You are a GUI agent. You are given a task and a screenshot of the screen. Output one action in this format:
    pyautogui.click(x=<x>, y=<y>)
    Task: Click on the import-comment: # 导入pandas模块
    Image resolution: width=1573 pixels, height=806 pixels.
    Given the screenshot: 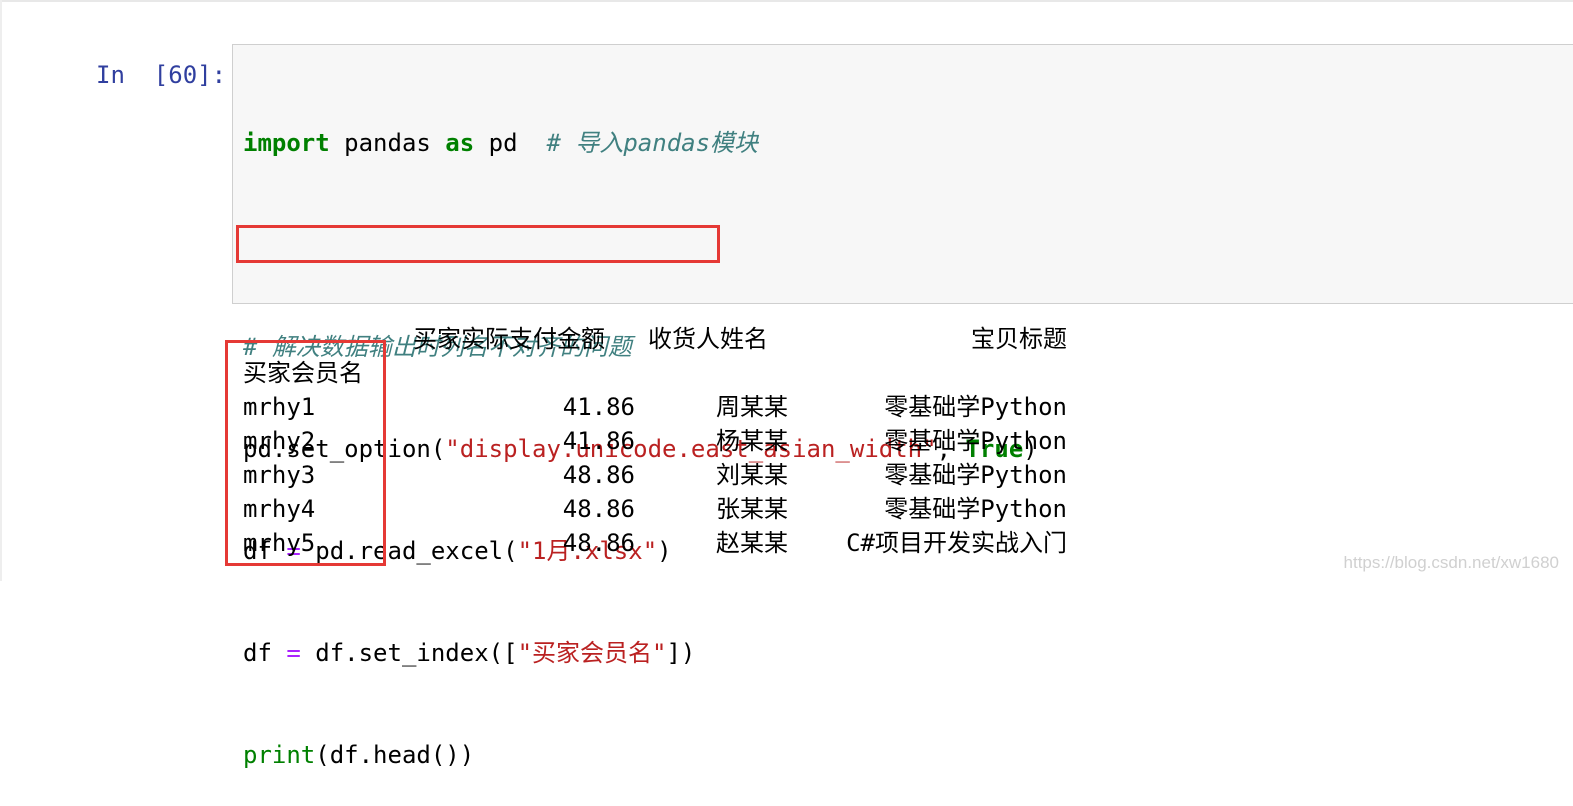 What is the action you would take?
    pyautogui.click(x=652, y=143)
    